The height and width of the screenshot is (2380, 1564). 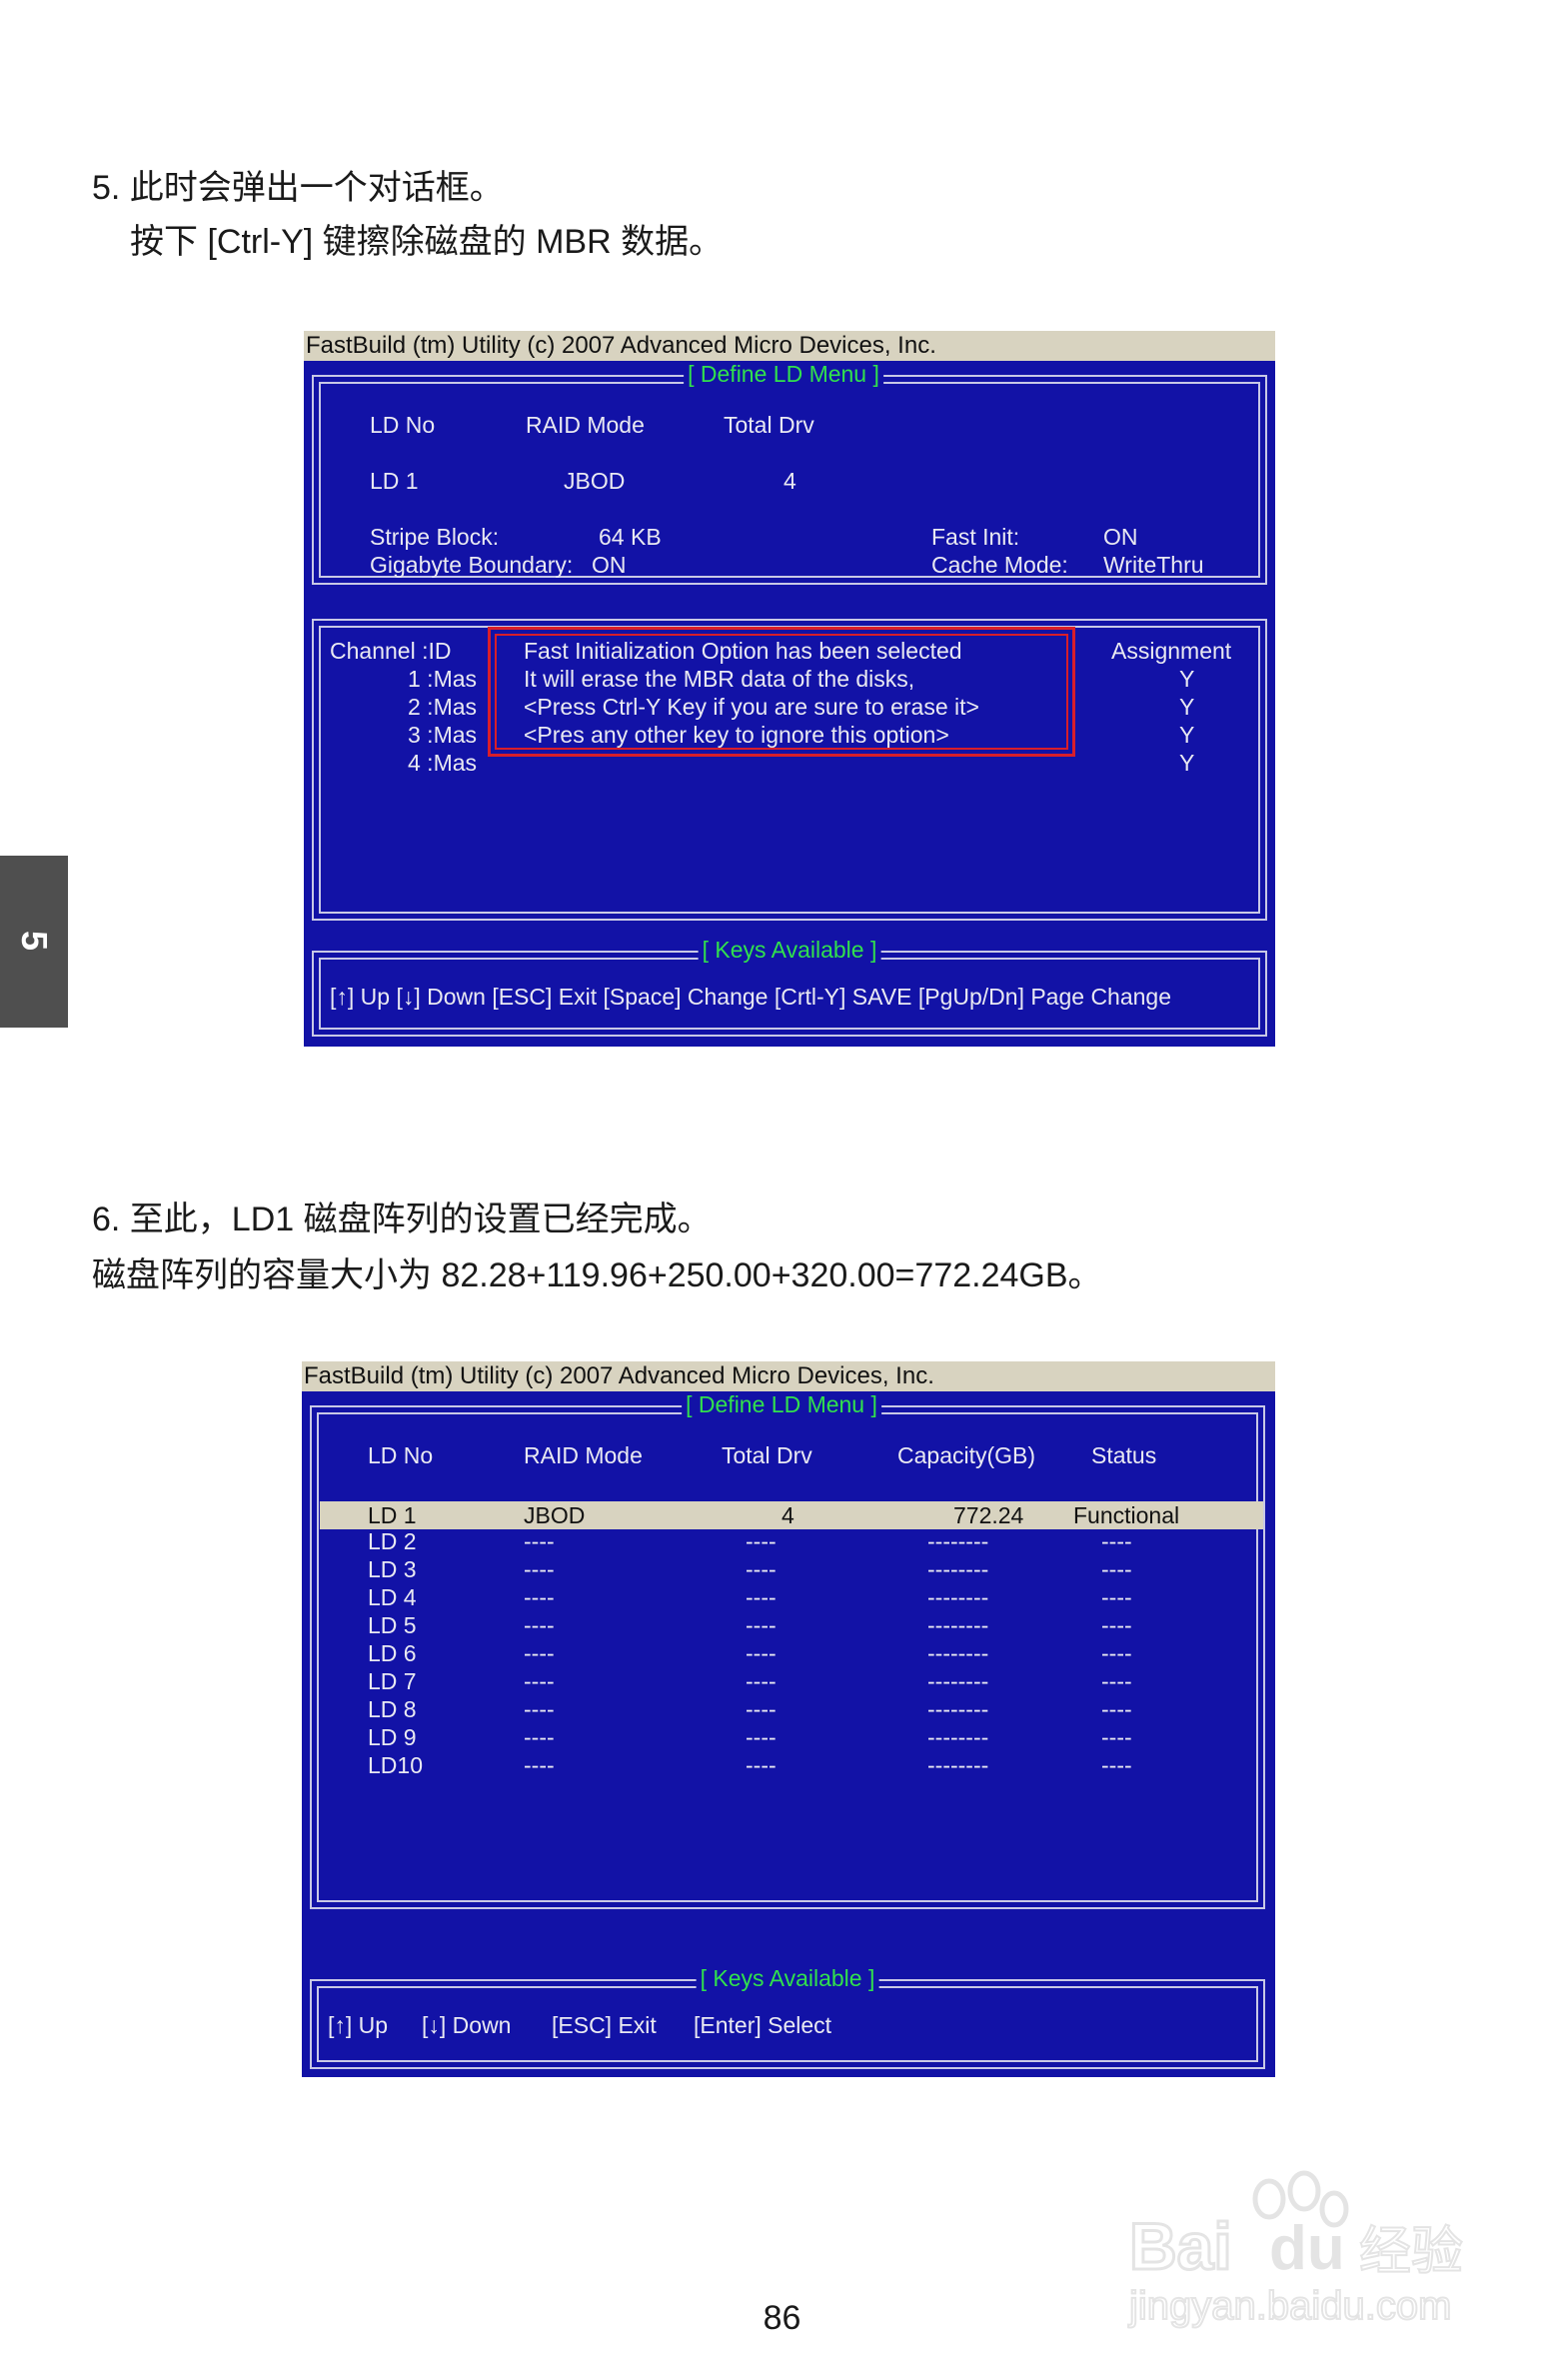 I want to click on channel-row: 4 :Mas, so click(x=443, y=763).